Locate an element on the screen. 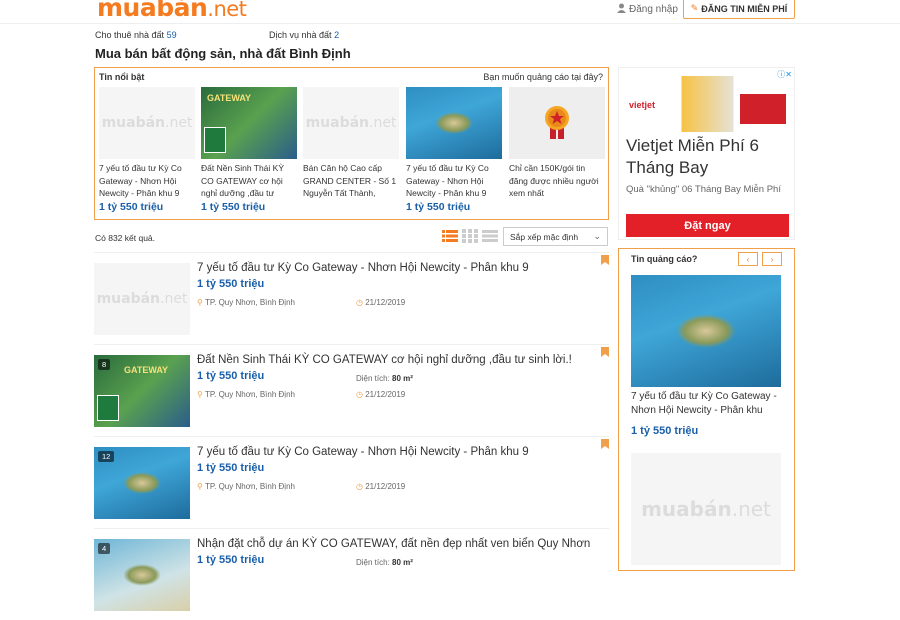 The height and width of the screenshot is (620, 900). sea-aerial-image: 12 is located at coordinates (142, 483).